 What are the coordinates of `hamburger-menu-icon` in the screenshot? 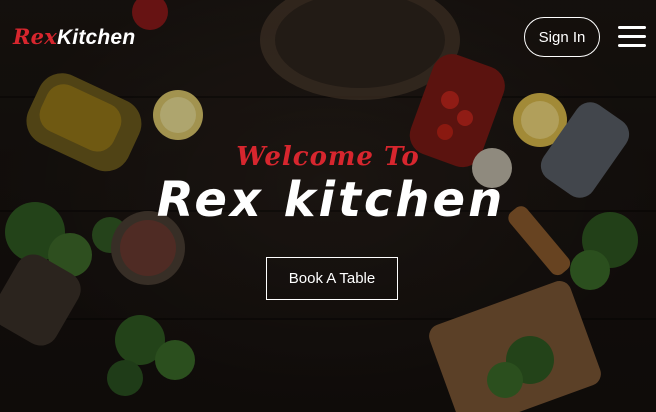 It's located at (632, 37).